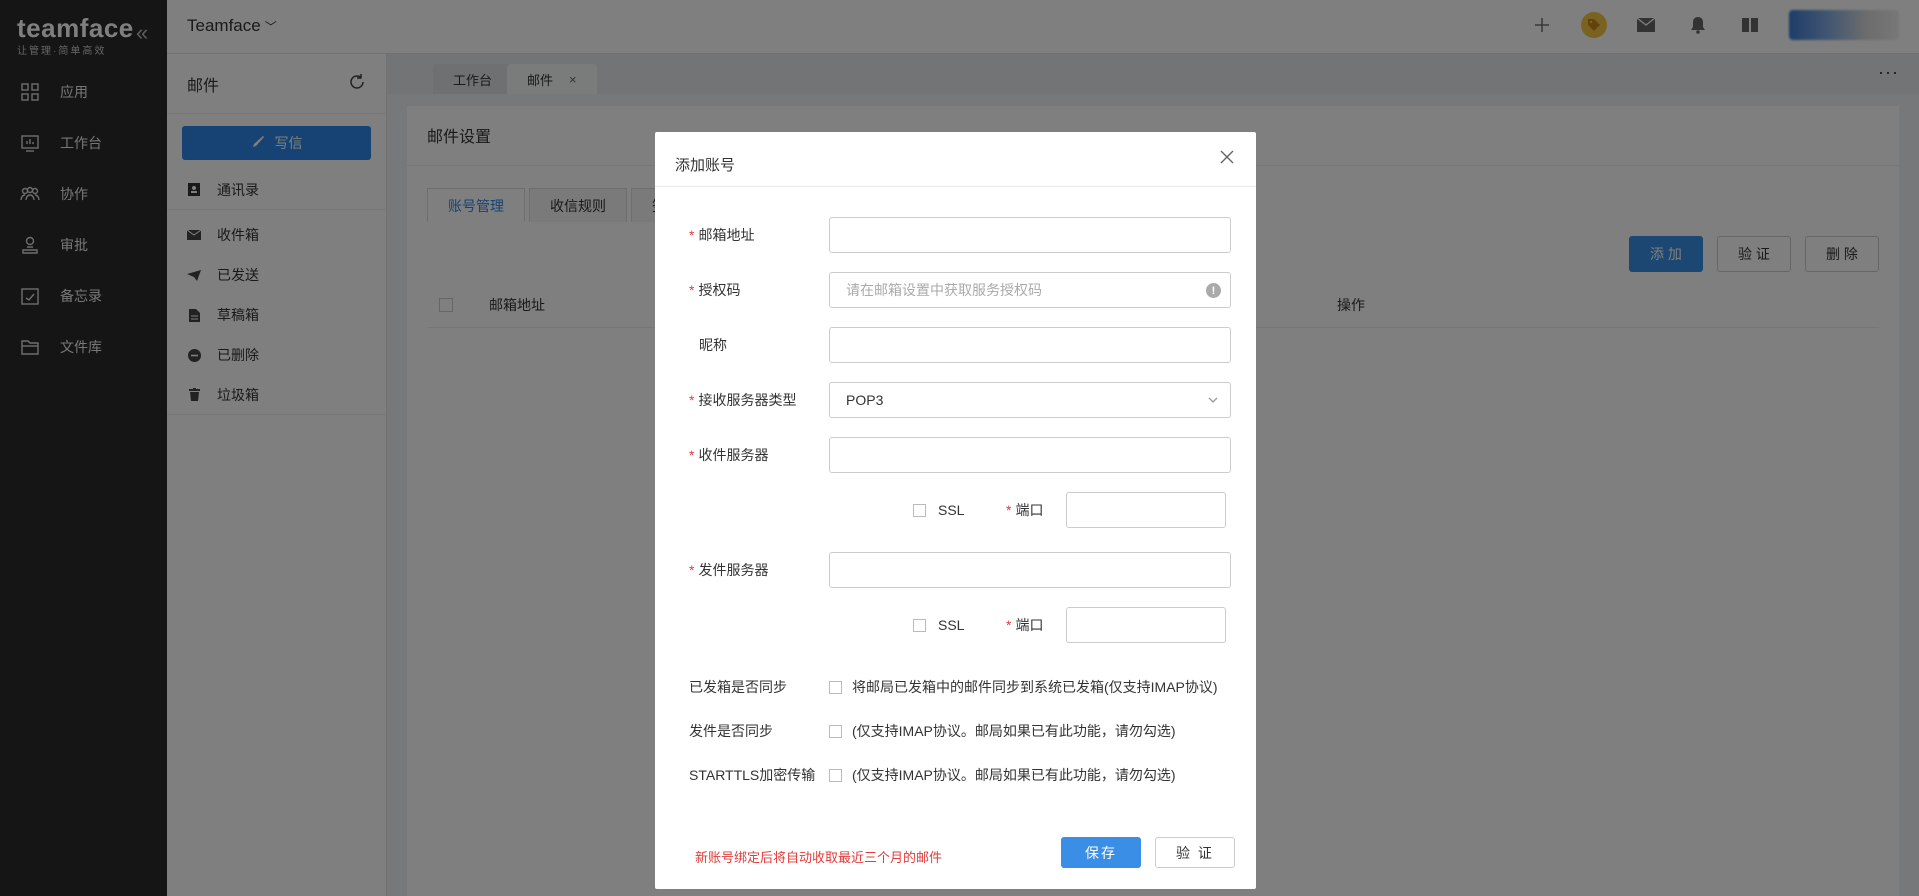 The height and width of the screenshot is (896, 1919). What do you see at coordinates (819, 857) in the screenshot?
I see `auto-fetch-notice: 新账号绑定后将自动收取最近三个月的邮件` at bounding box center [819, 857].